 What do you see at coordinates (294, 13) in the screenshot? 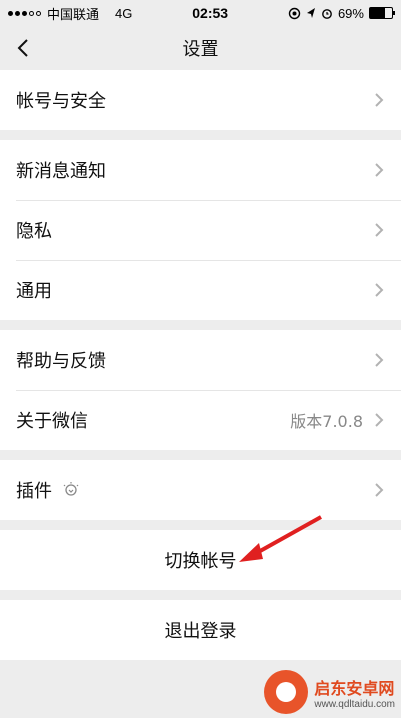
I see `orientation-lock-icon` at bounding box center [294, 13].